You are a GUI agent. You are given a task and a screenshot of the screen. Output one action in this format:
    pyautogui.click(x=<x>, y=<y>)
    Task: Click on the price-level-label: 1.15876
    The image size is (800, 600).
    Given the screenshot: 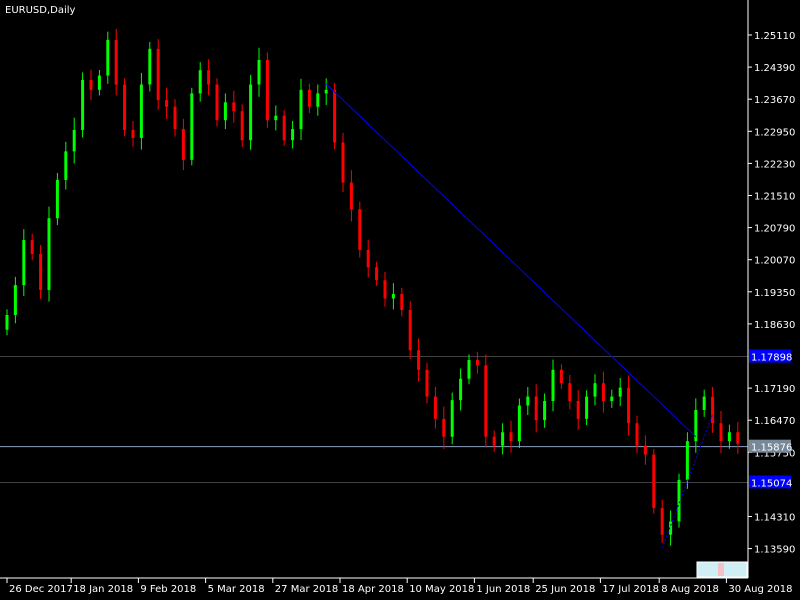 What is the action you would take?
    pyautogui.click(x=771, y=448)
    